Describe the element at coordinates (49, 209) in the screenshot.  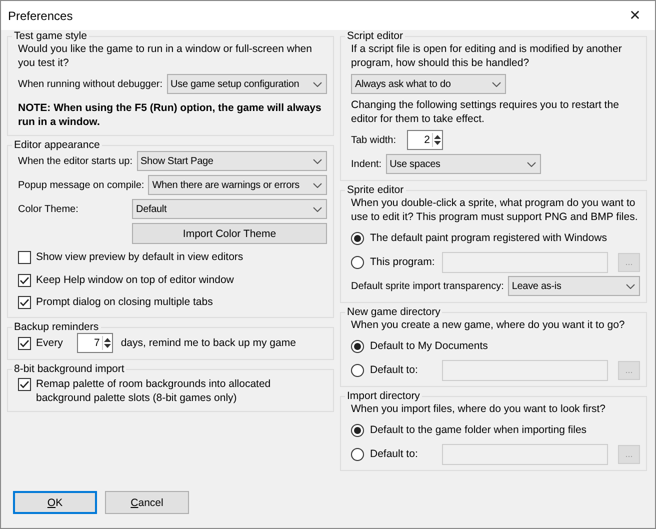
I see `field-label: Color Theme:` at that location.